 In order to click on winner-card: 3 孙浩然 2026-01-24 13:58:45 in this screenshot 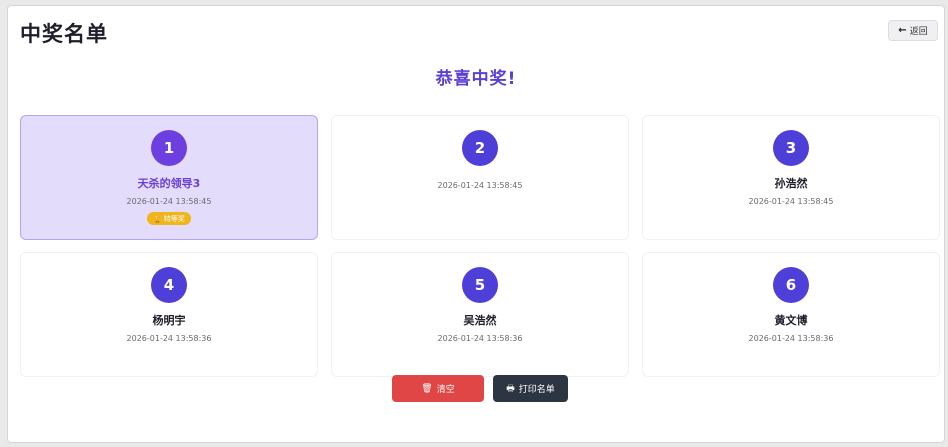, I will do `click(791, 177)`.